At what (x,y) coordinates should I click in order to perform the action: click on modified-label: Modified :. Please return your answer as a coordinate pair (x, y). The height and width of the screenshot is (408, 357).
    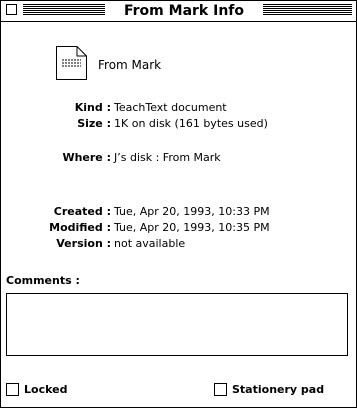
    Looking at the image, I should click on (80, 227).